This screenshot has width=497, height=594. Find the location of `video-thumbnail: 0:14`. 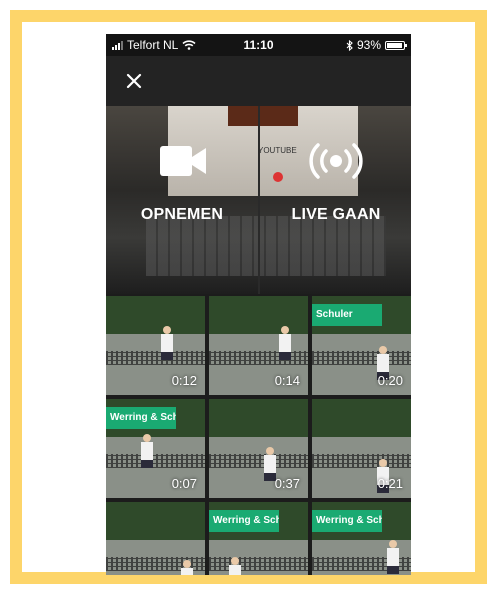

video-thumbnail: 0:14 is located at coordinates (258, 345).